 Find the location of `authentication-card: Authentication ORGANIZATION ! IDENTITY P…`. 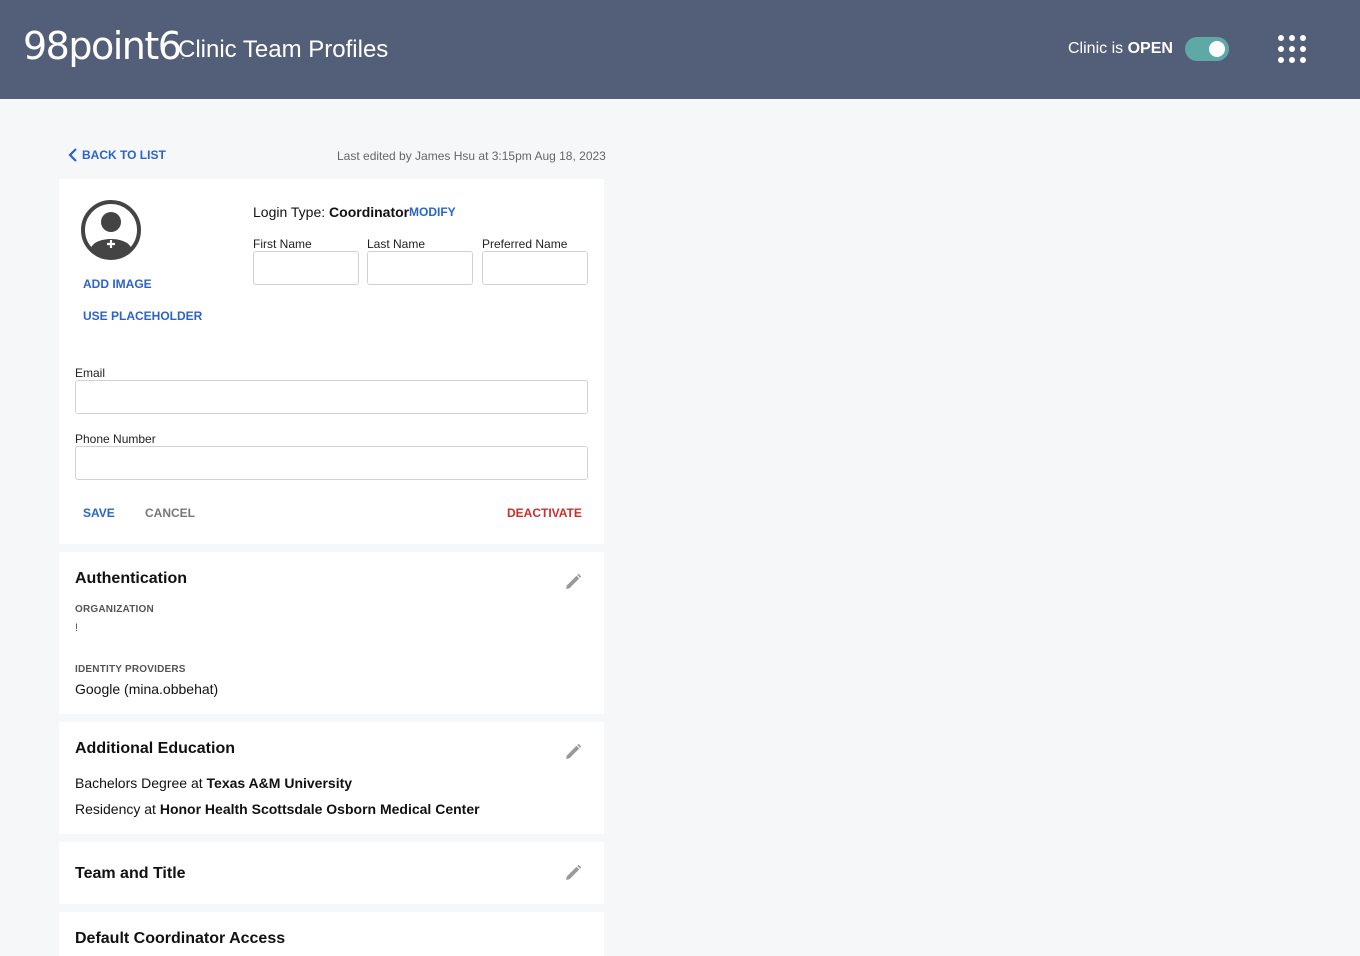

authentication-card: Authentication ORGANIZATION ! IDENTITY P… is located at coordinates (331, 633).